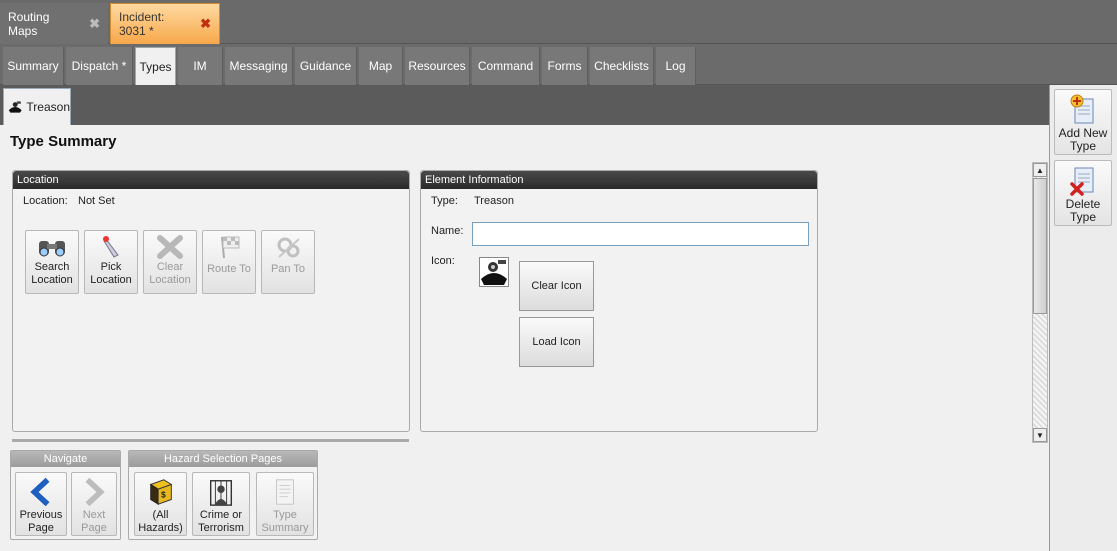  What do you see at coordinates (443, 261) in the screenshot?
I see `icon-label: Icon:` at bounding box center [443, 261].